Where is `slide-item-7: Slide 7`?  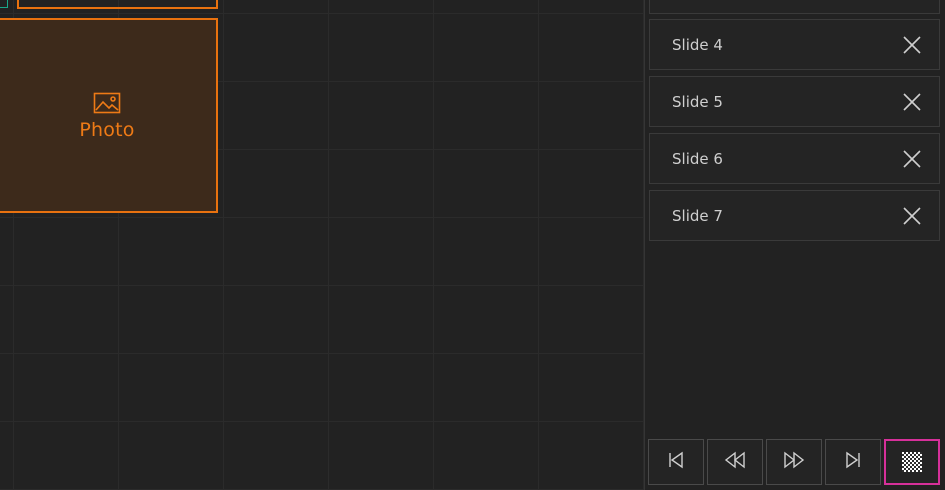
slide-item-7: Slide 7 is located at coordinates (794, 215).